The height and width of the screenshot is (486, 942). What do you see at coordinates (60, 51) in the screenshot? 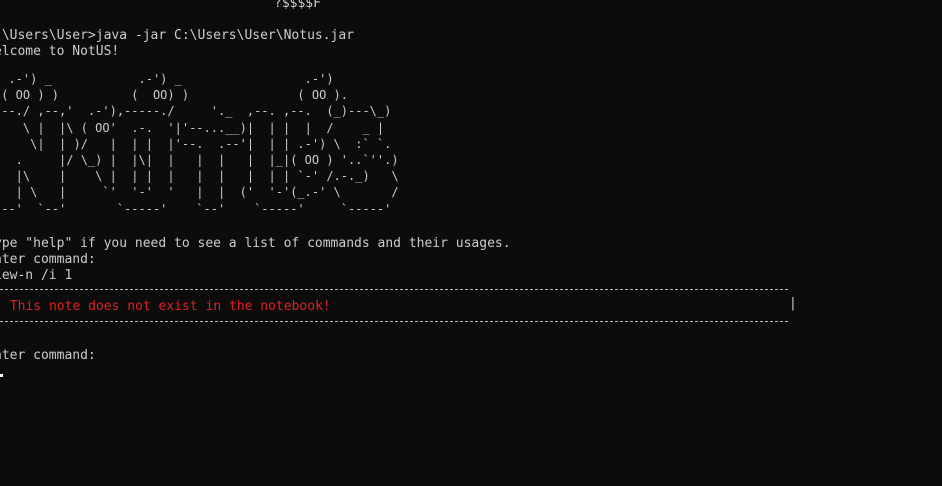
I see `welcome-line: elcome to NotUS!` at bounding box center [60, 51].